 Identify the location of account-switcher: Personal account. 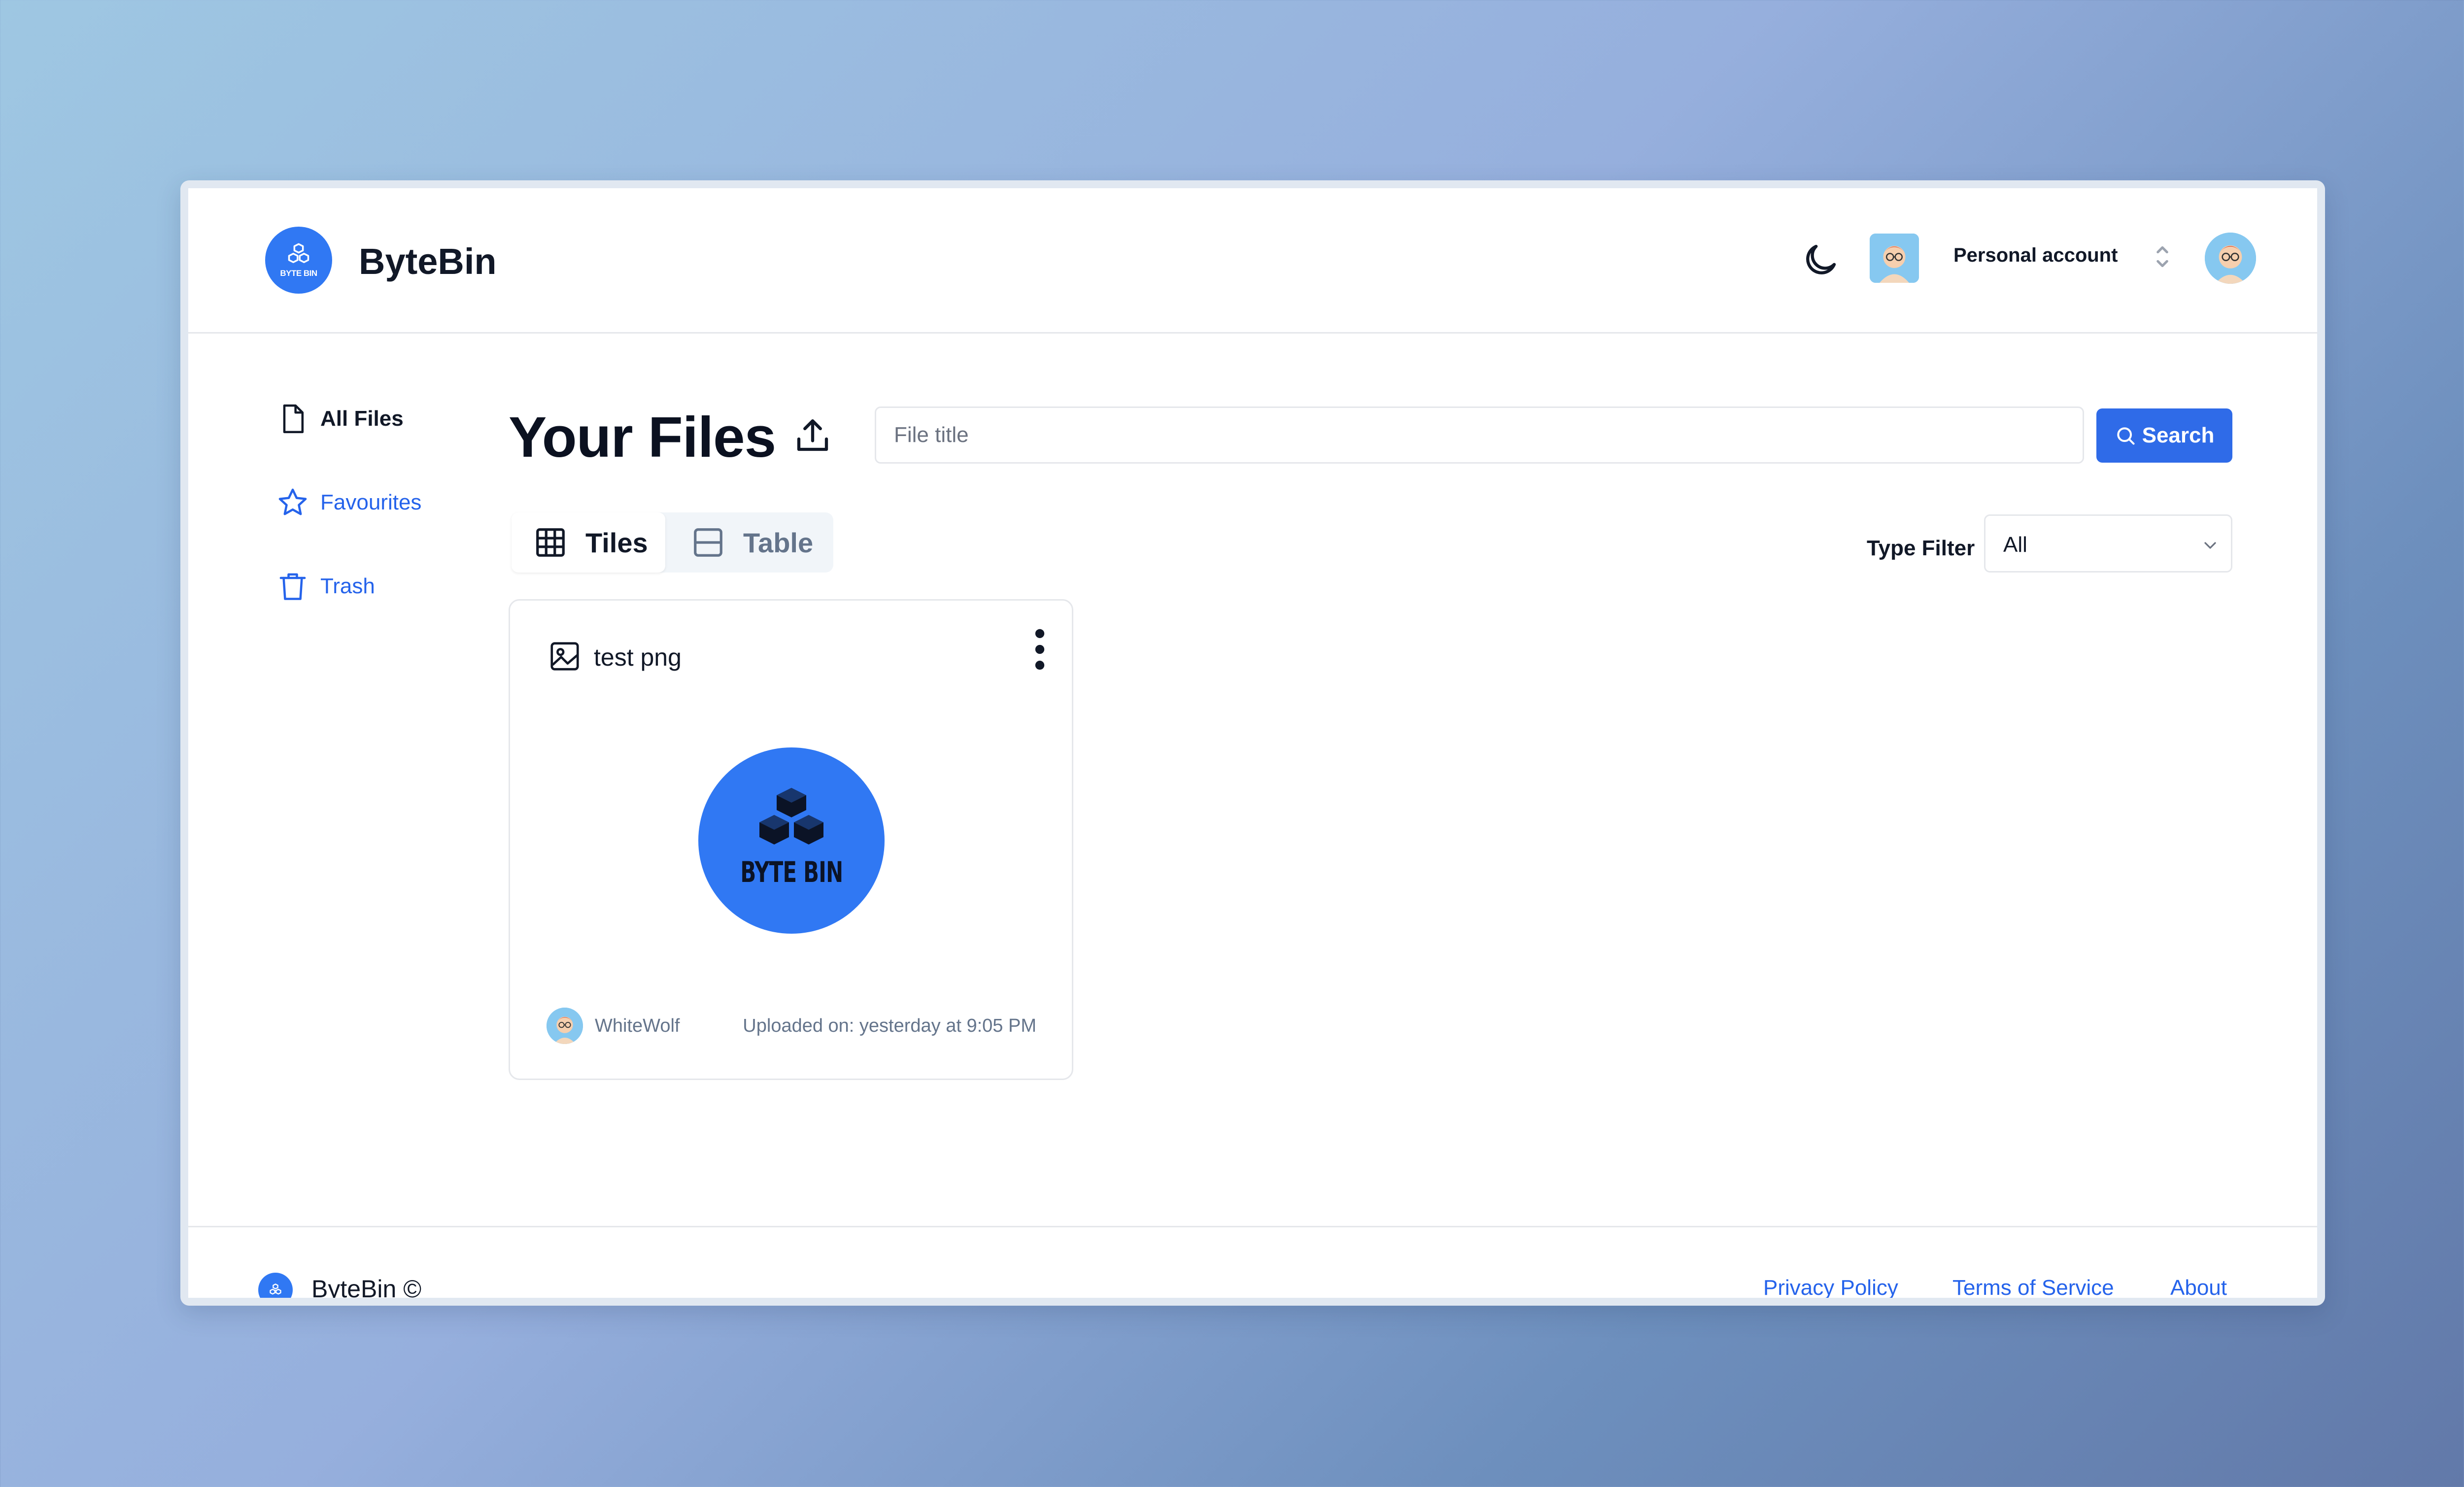
(2043, 257).